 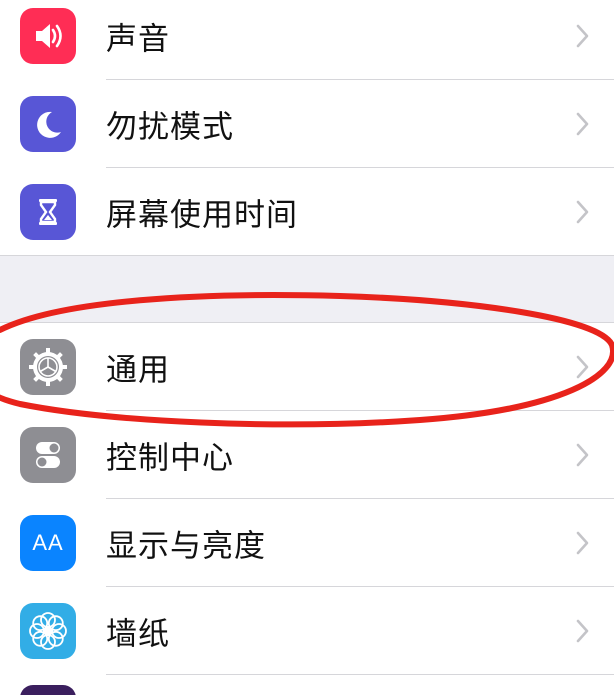 What do you see at coordinates (307, 289) in the screenshot?
I see `section-separator` at bounding box center [307, 289].